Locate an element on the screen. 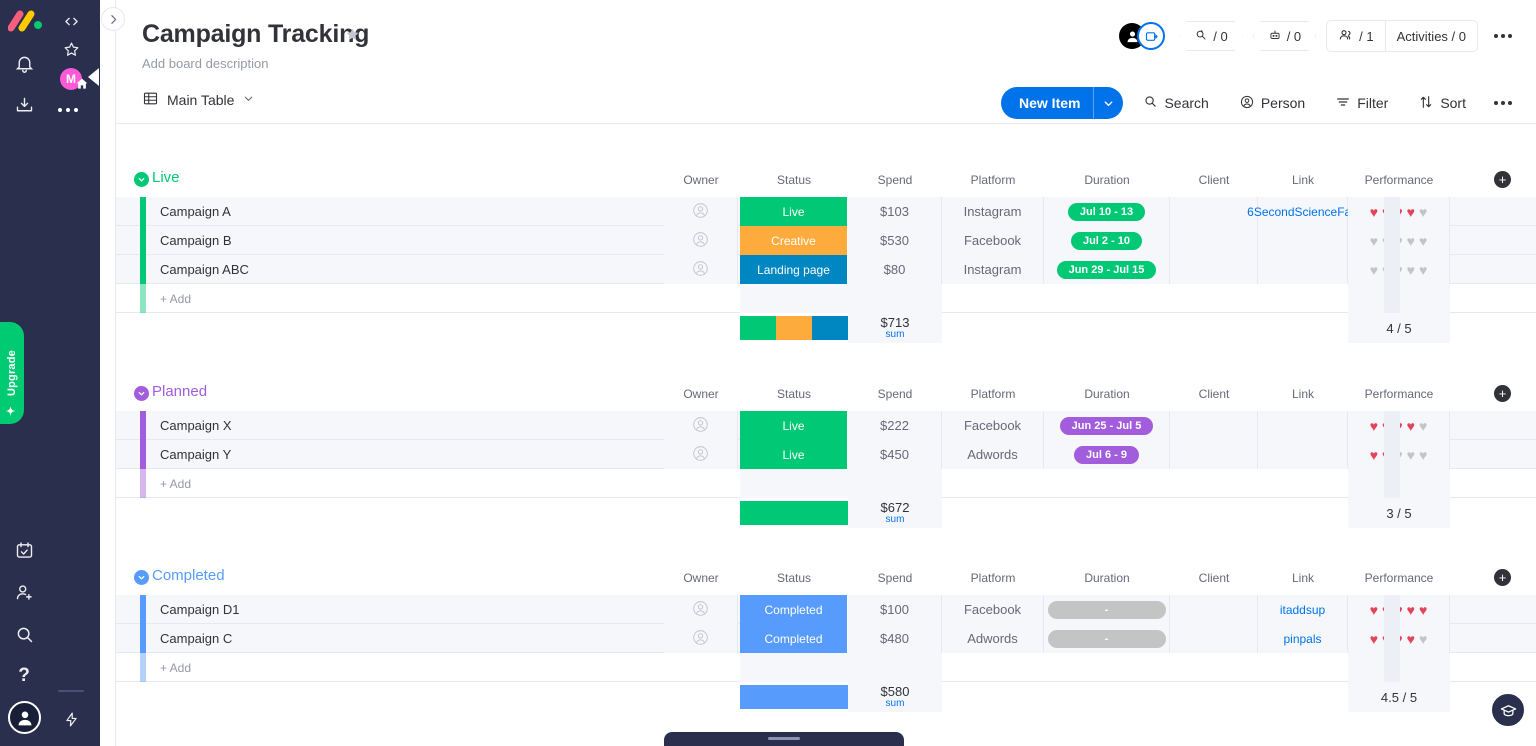  spend-summary-cell: $580 sum is located at coordinates (895, 697).